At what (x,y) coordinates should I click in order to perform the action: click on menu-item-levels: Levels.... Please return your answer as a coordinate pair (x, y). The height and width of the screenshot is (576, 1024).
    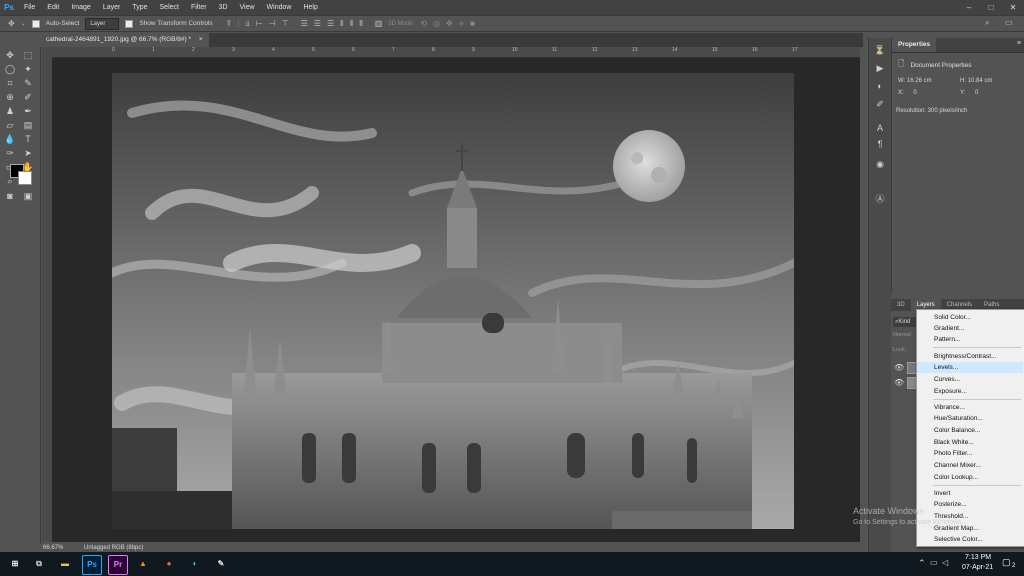
    Looking at the image, I should click on (970, 367).